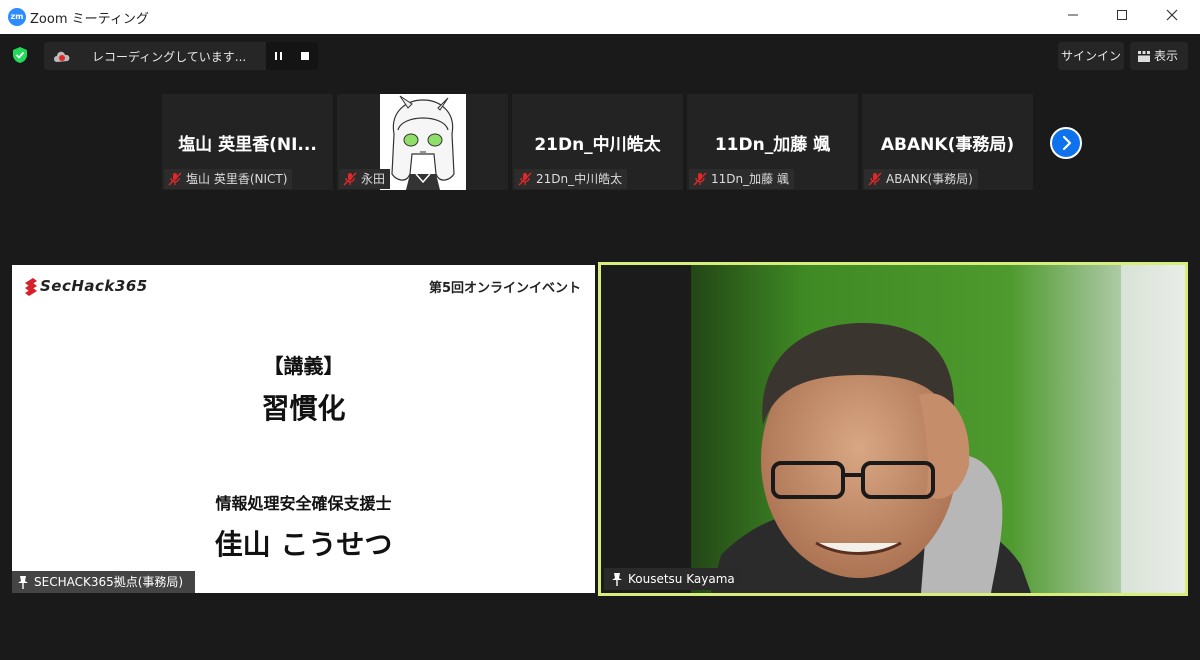 This screenshot has width=1200, height=660. I want to click on minimize-button, so click(1073, 17).